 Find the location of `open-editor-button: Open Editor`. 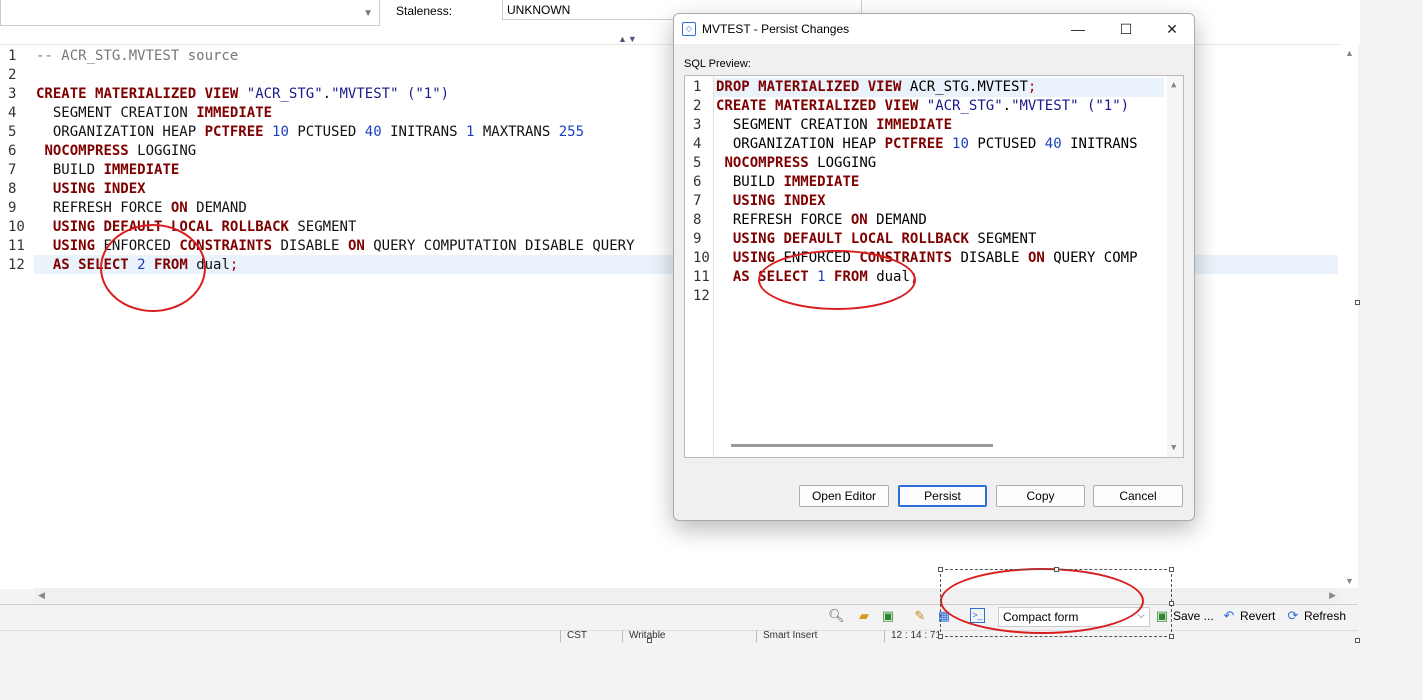

open-editor-button: Open Editor is located at coordinates (844, 496).